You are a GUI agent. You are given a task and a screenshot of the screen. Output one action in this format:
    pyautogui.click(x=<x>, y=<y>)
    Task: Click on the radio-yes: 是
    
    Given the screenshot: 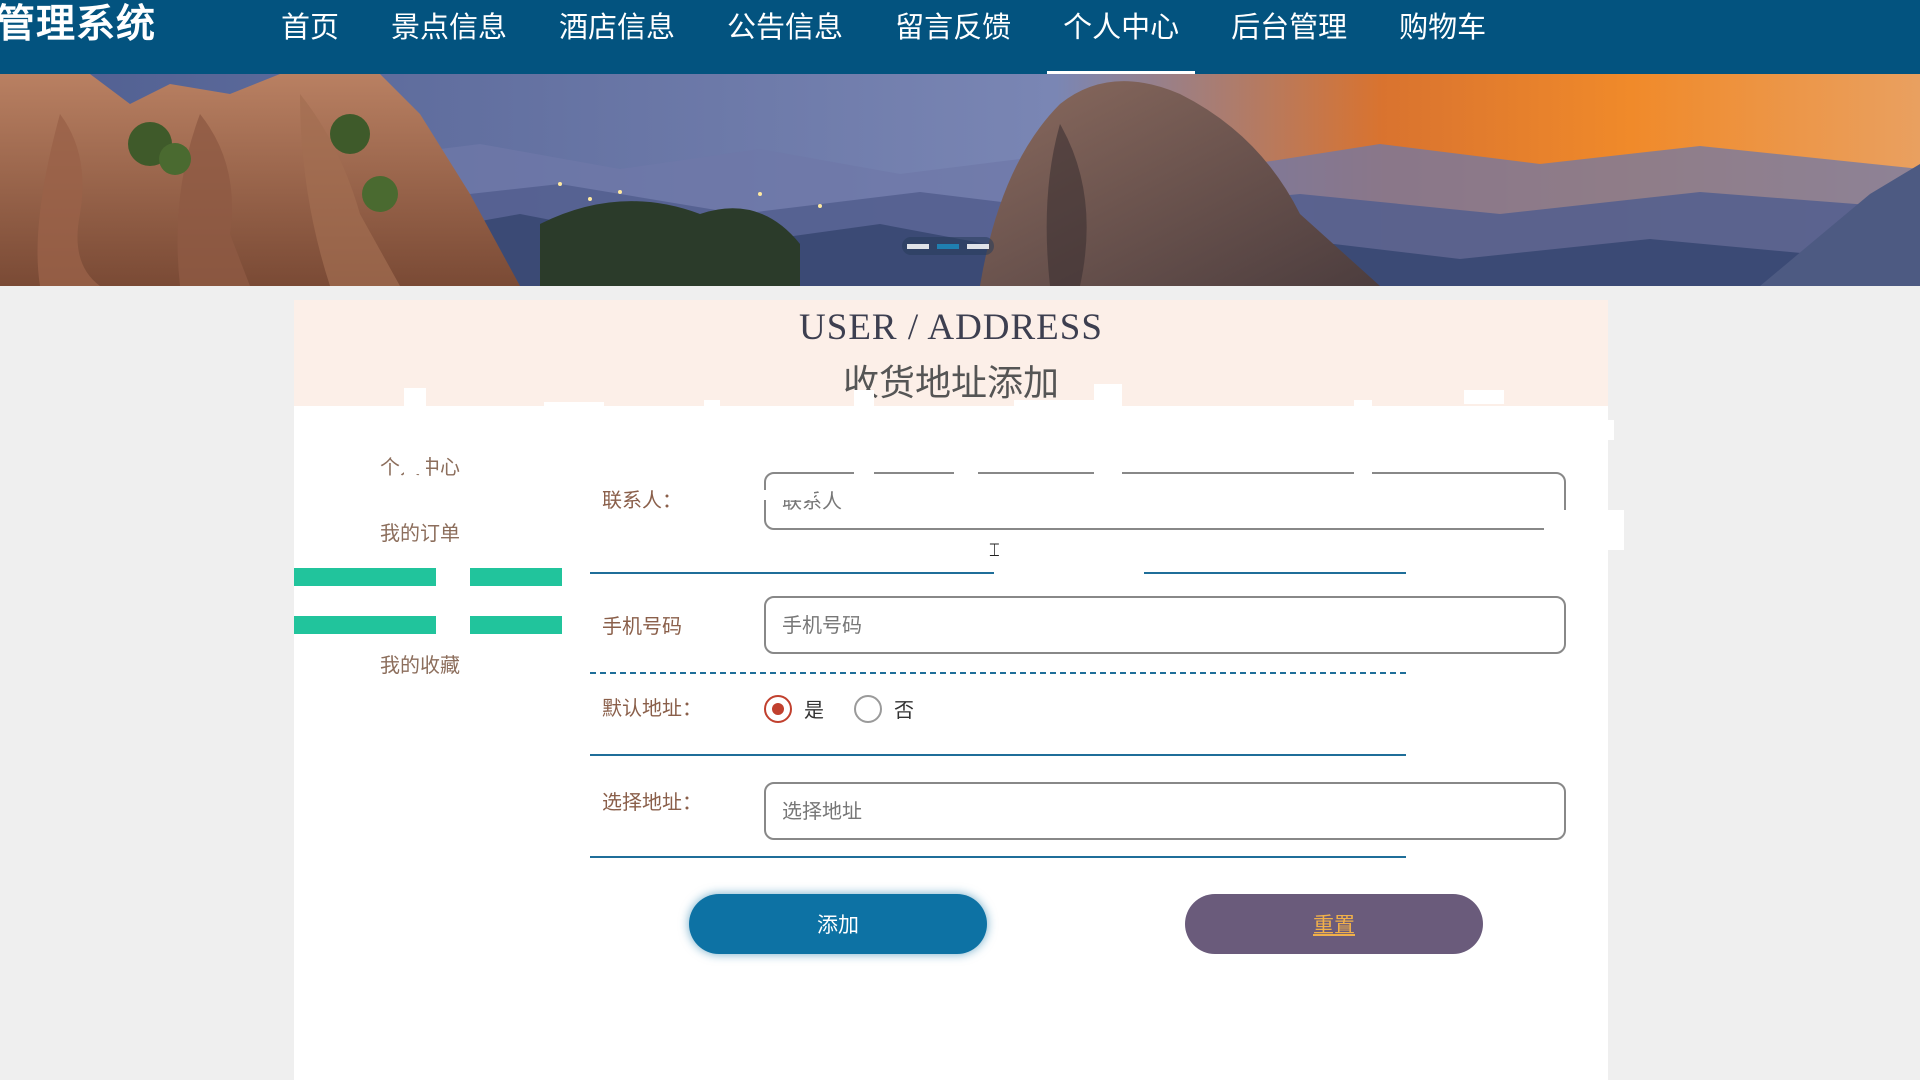 What is the action you would take?
    pyautogui.click(x=794, y=708)
    